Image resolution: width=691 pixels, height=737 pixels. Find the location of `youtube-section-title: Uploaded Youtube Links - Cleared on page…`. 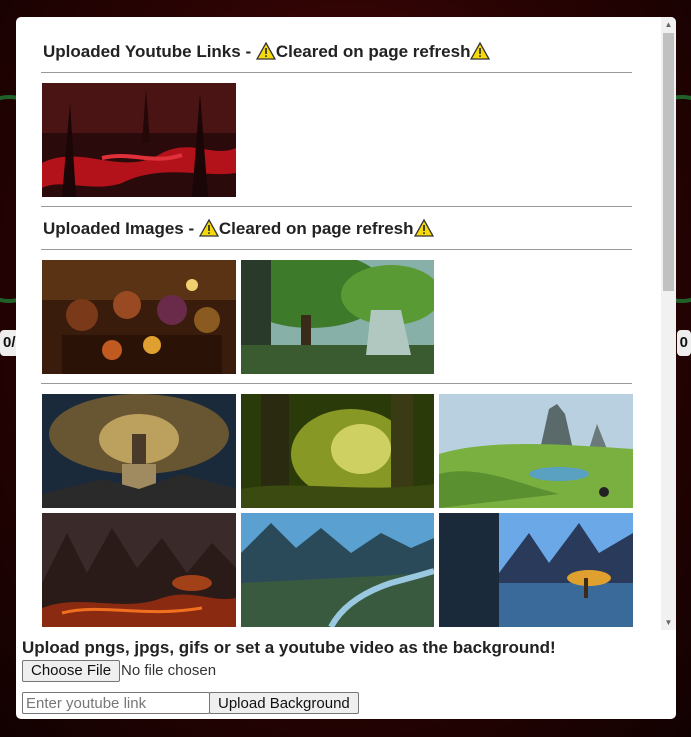

youtube-section-title: Uploaded Youtube Links - Cleared on page… is located at coordinates (267, 53).